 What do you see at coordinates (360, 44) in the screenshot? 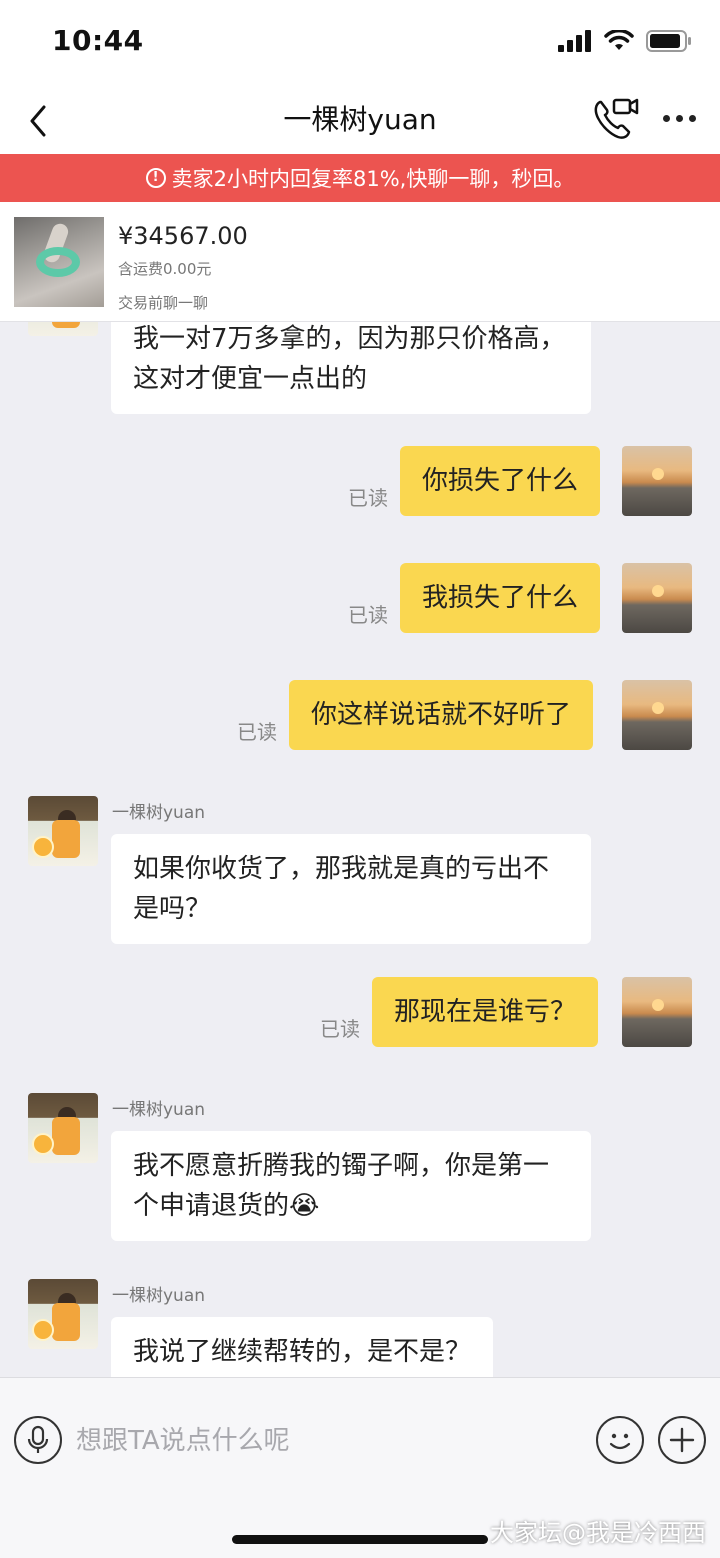
I see `status-bar: 10:44` at bounding box center [360, 44].